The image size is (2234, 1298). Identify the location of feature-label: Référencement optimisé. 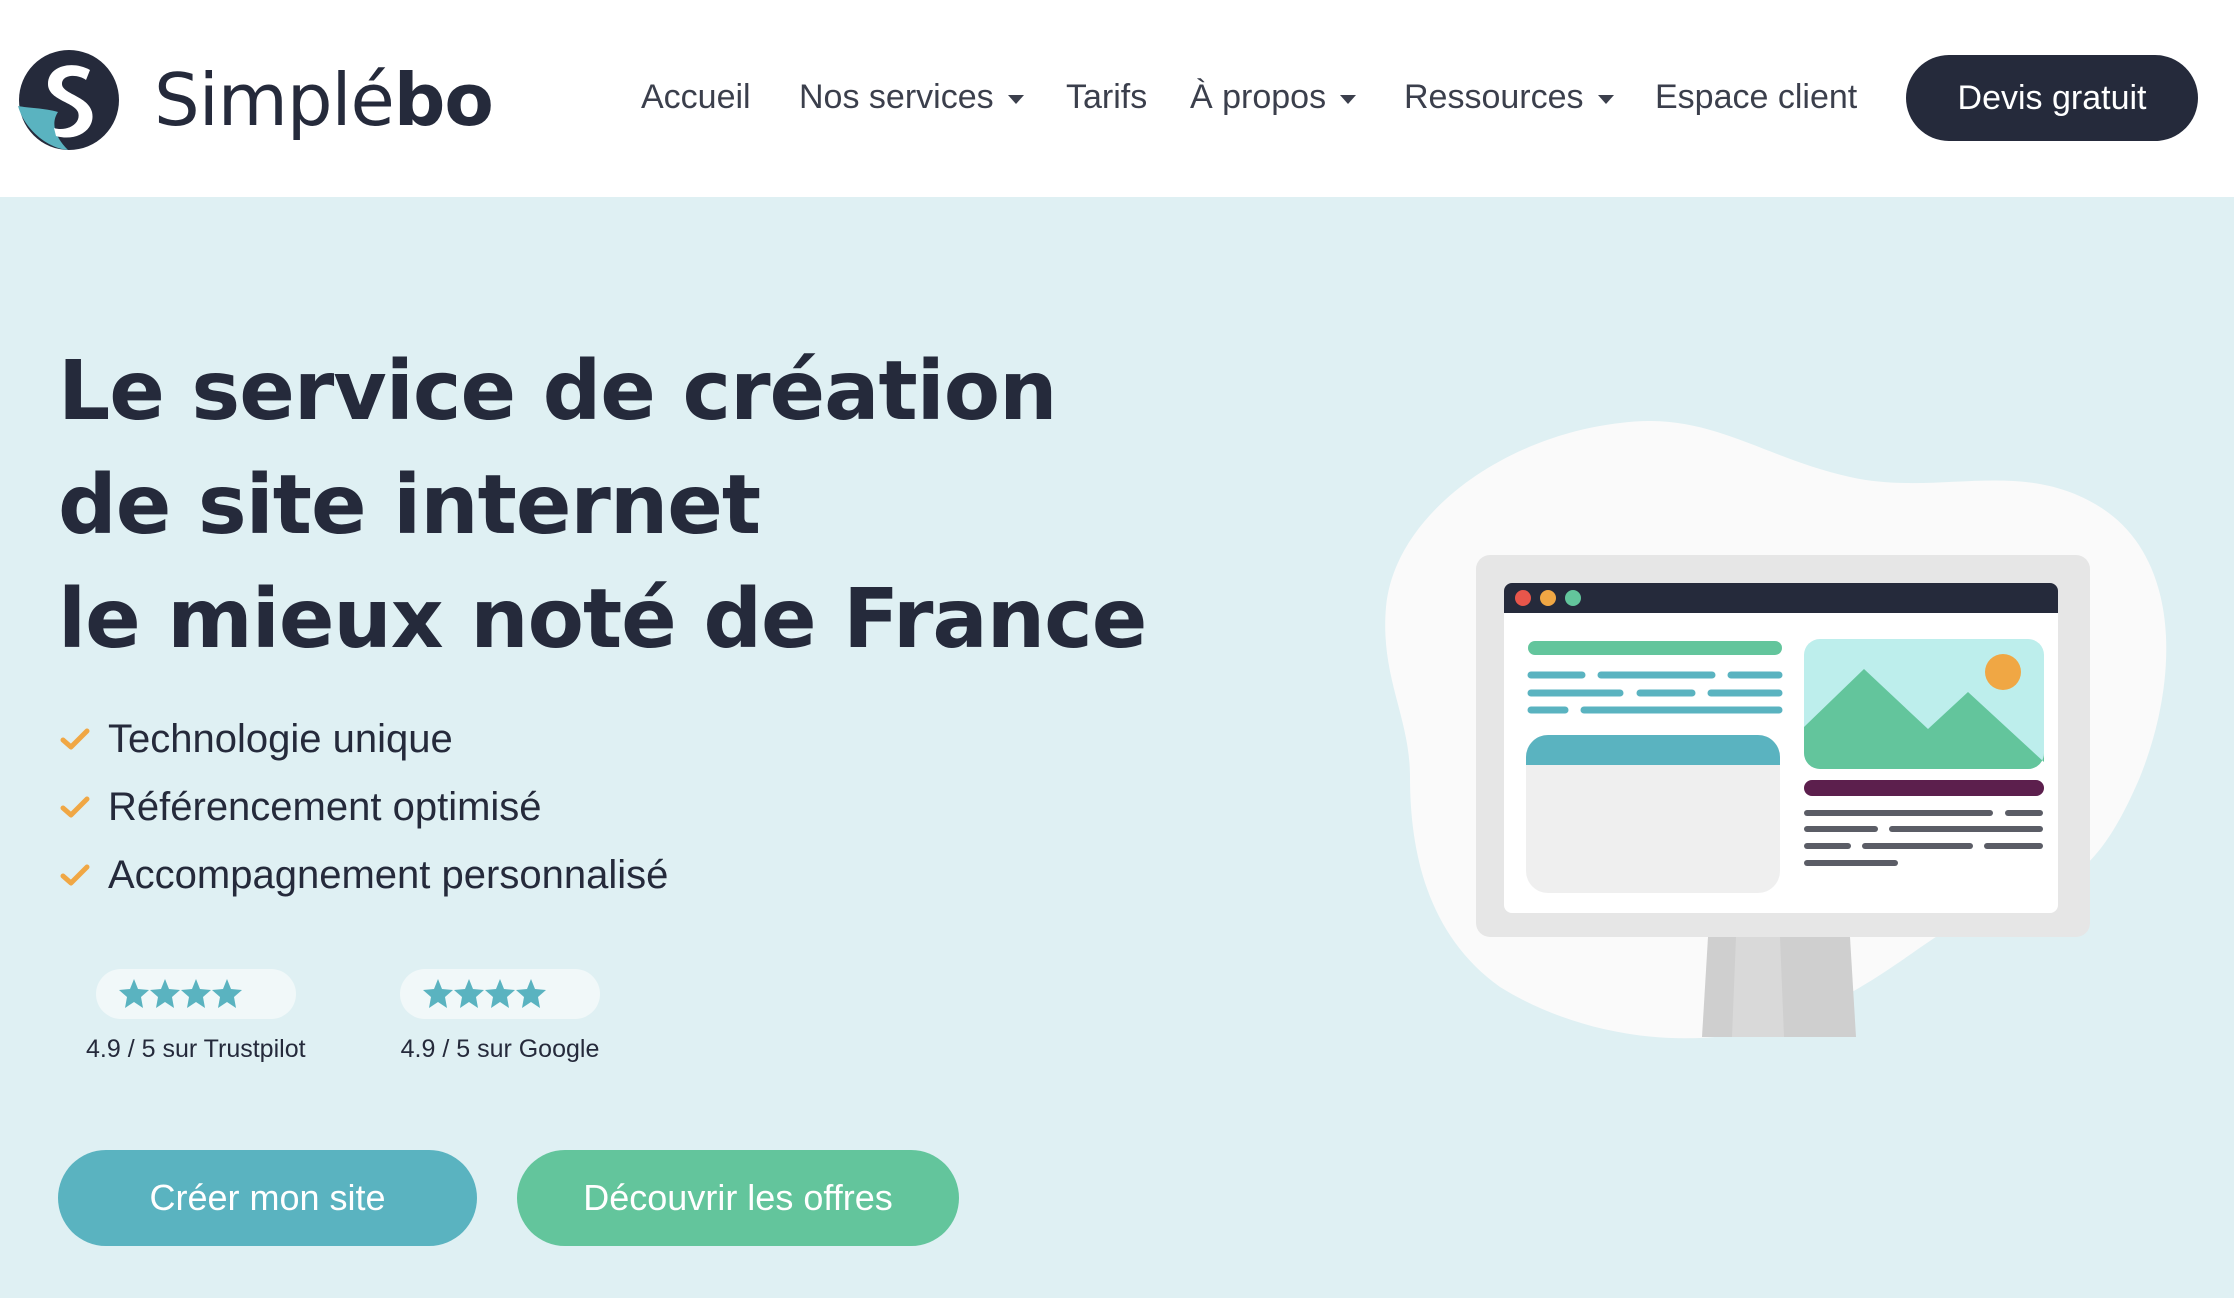
(325, 806).